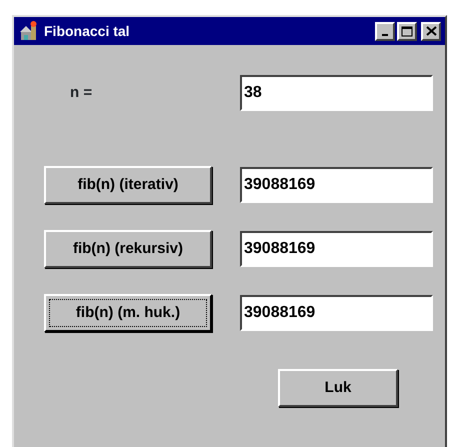 This screenshot has height=447, width=463. I want to click on maximize-icon, so click(407, 31).